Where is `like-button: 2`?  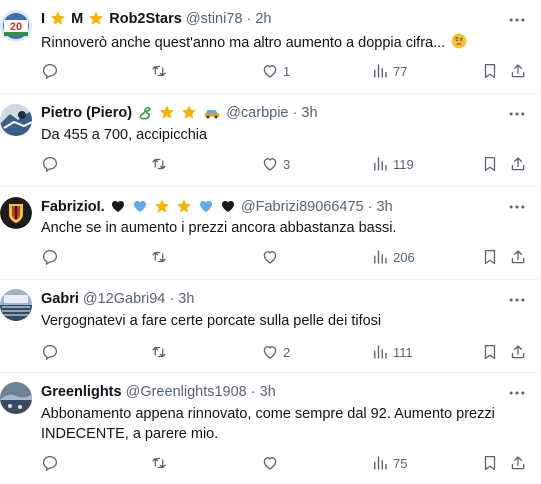
like-button: 2 is located at coordinates (275, 352).